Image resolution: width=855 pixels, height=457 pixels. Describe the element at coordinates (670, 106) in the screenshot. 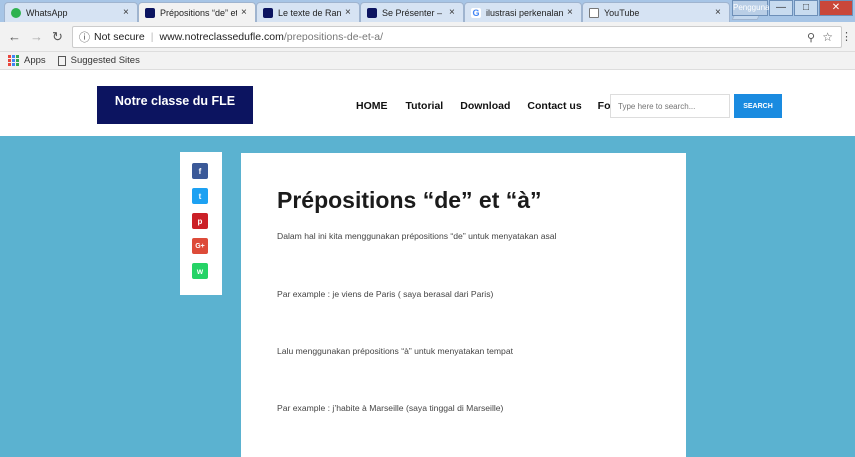

I see `search-input` at that location.